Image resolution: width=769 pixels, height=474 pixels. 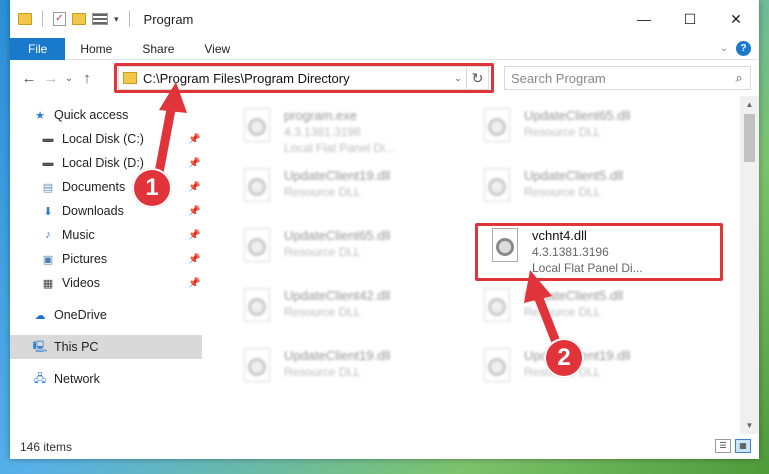 I want to click on sidebar-item-local-disk-d: ▬ Local Disk (D:) 📌, so click(x=106, y=163).